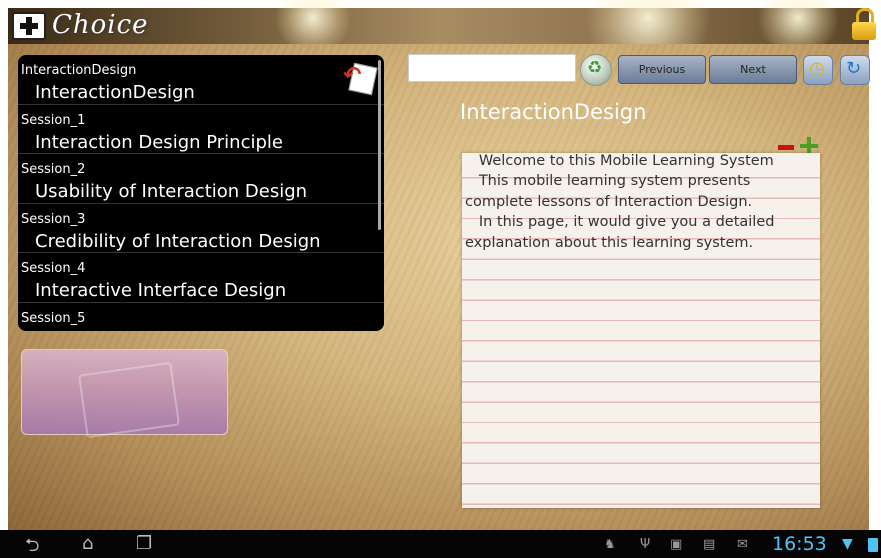  What do you see at coordinates (29, 26) in the screenshot?
I see `move-cross-icon` at bounding box center [29, 26].